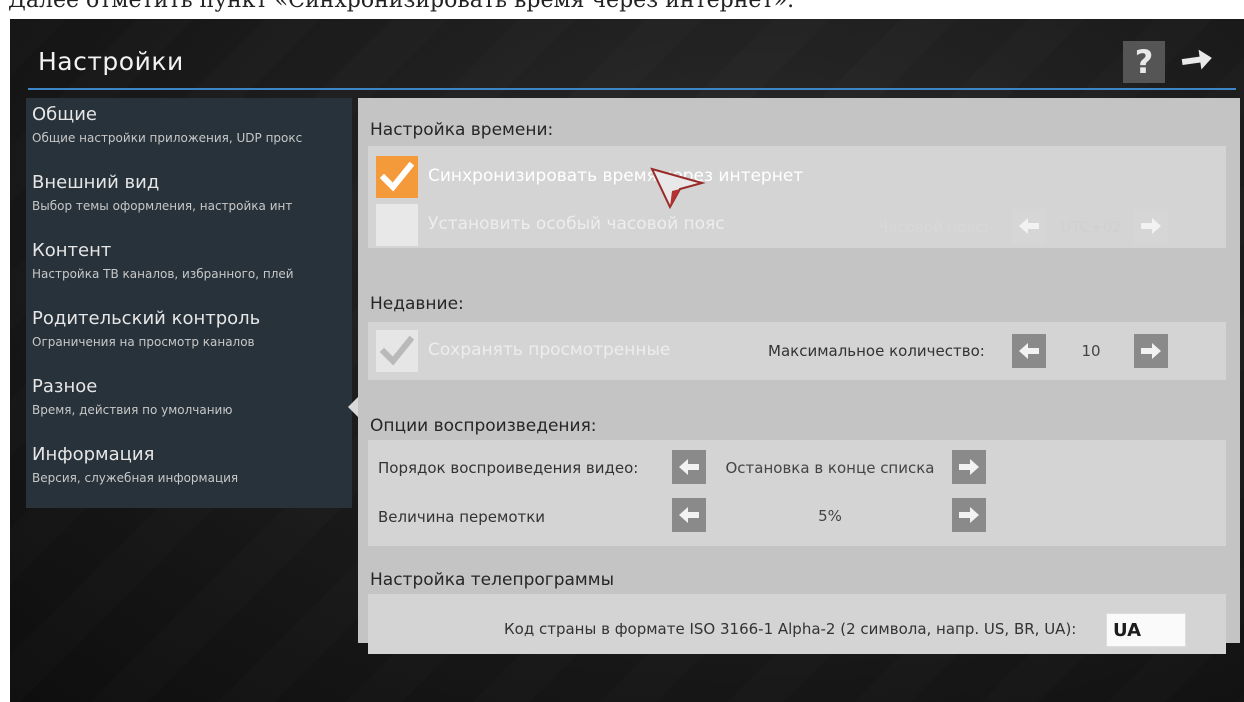 The height and width of the screenshot is (702, 1244). I want to click on sidebar-item-subtitle: Время, действия по умолчанию, so click(132, 410).